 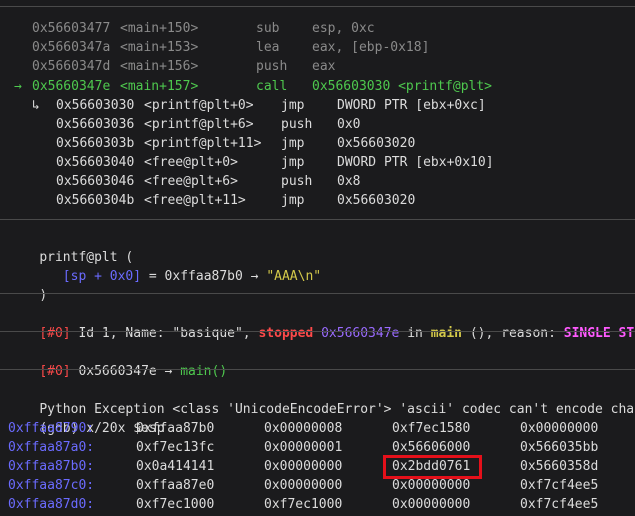 I want to click on disasm-operand: DWORD PTR [ebx+0xc], so click(x=411, y=105).